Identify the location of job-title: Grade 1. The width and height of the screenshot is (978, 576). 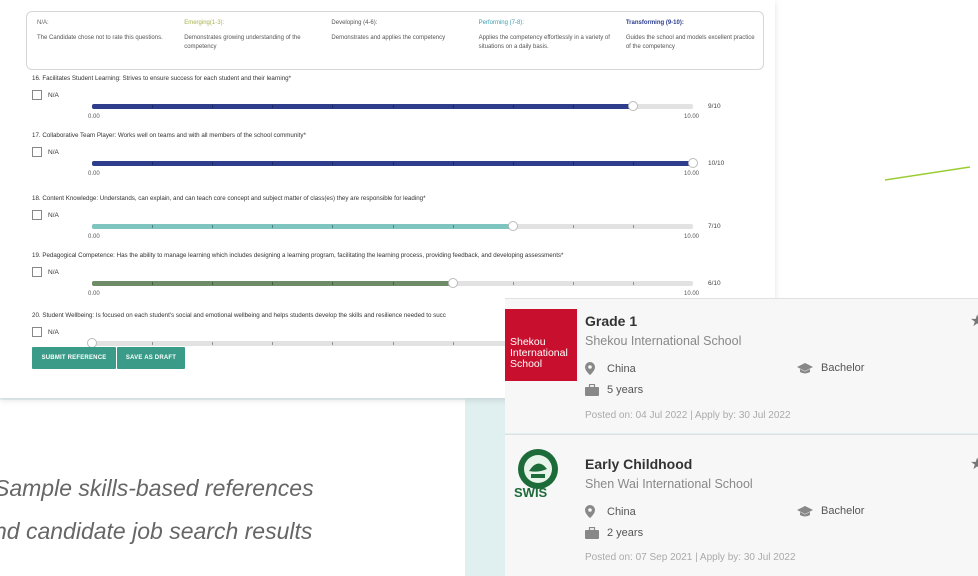
(611, 321).